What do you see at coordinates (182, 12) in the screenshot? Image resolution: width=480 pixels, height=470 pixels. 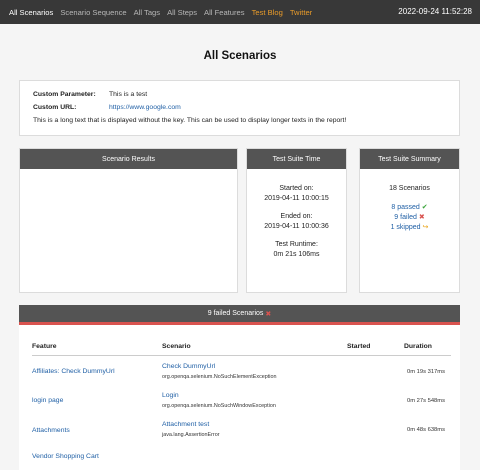 I see `nav-all-steps: All Steps` at bounding box center [182, 12].